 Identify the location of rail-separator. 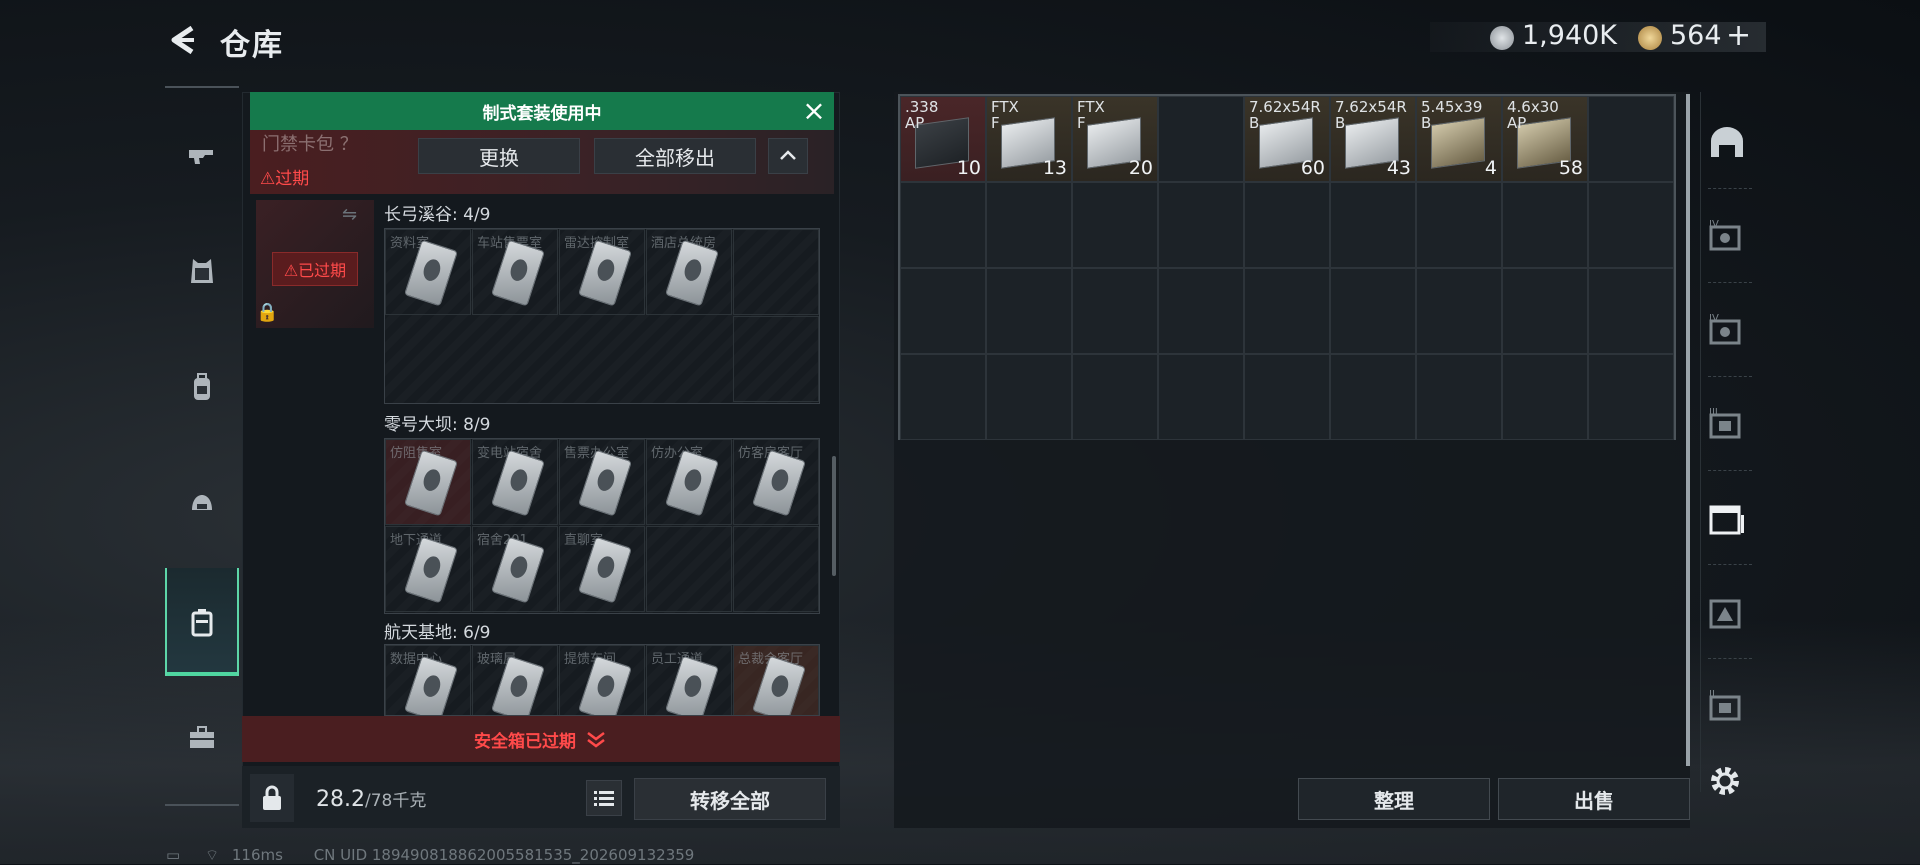
(1730, 188).